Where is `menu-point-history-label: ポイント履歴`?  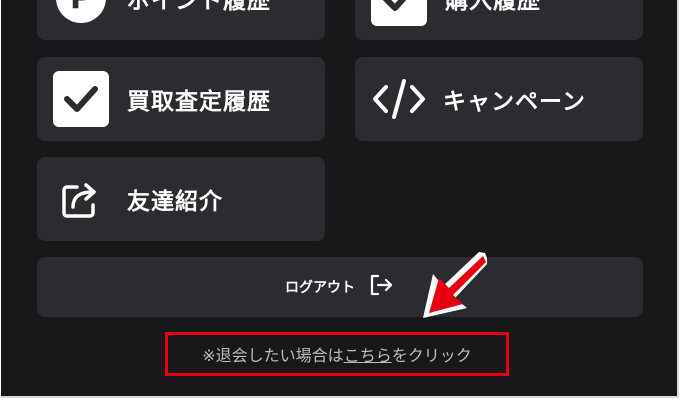 menu-point-history-label: ポイント履歴 is located at coordinates (199, 7).